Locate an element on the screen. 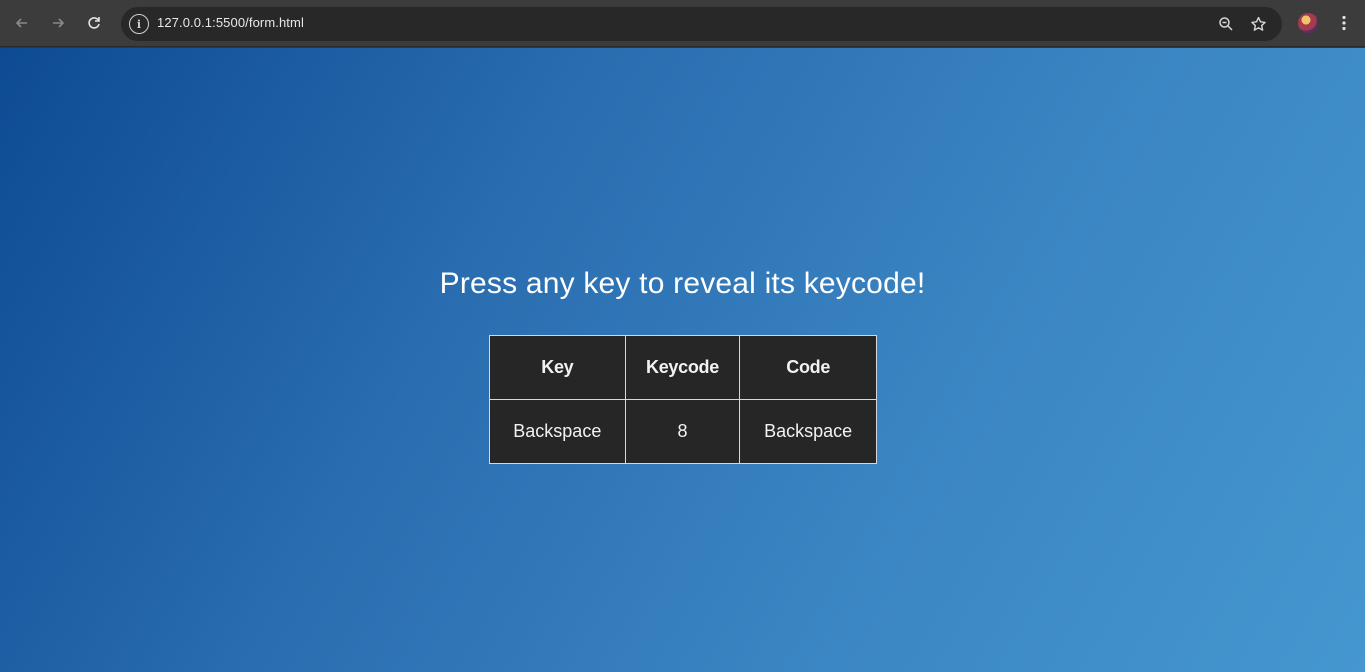  address-bar: i 127.0.0.1:5500/form.html is located at coordinates (701, 24).